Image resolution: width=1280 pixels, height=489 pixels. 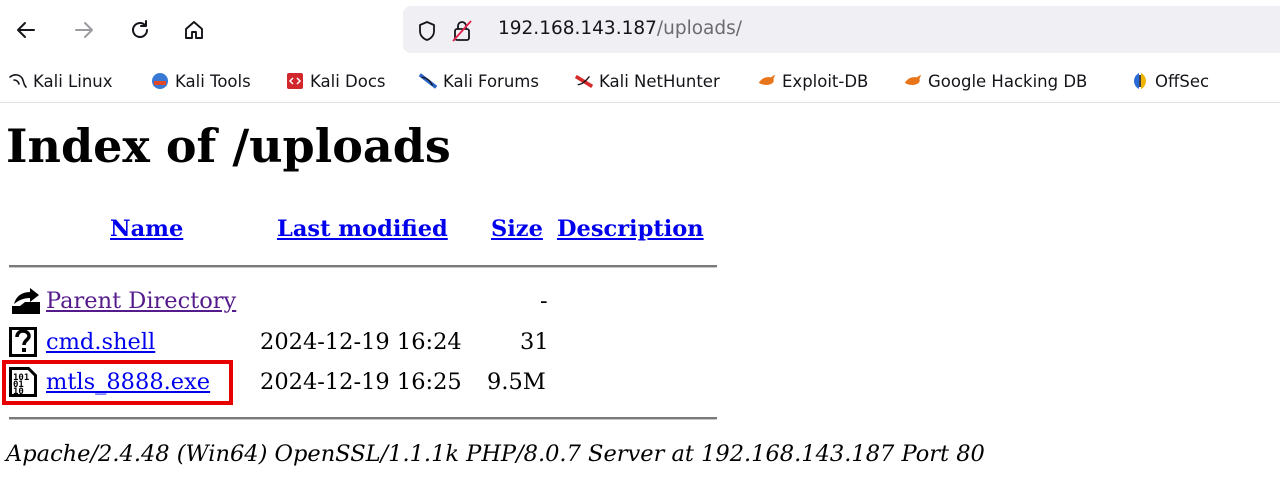 I want to click on kali-docs-icon, so click(x=295, y=81).